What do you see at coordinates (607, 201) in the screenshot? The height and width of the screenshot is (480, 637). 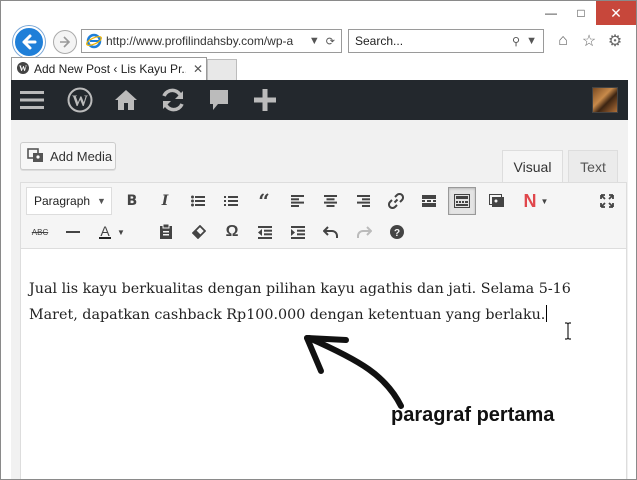 I see `fullscreen-icon` at bounding box center [607, 201].